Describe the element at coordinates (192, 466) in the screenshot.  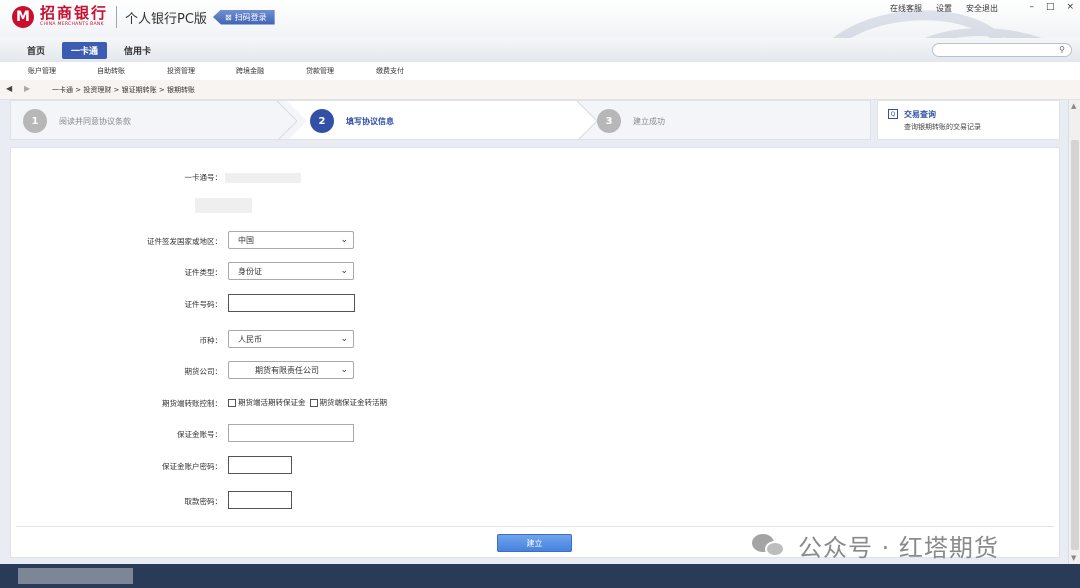
I see `margin-password-label: 保证金账户密码：` at that location.